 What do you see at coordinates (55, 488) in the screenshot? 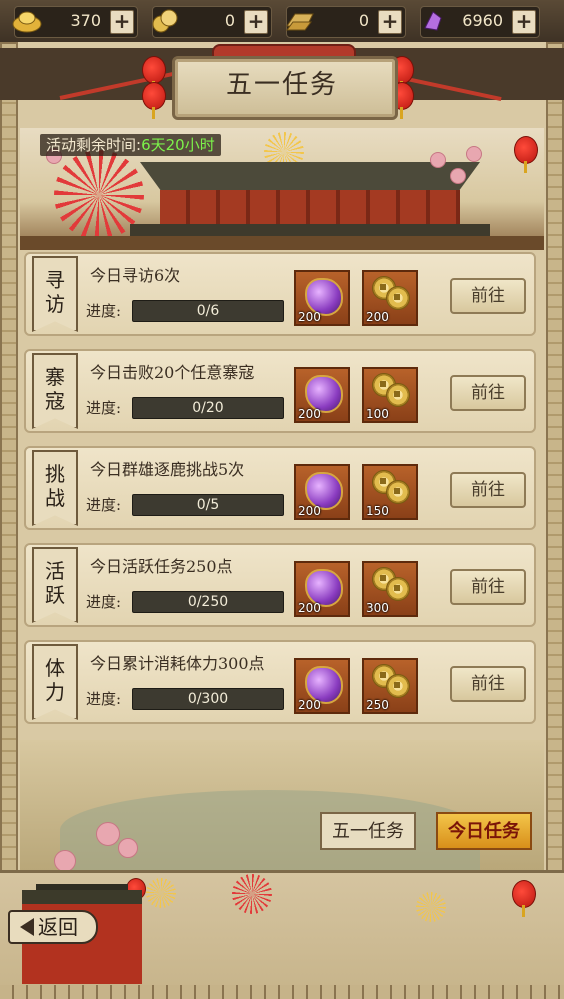
I see `task-tag: 挑战` at bounding box center [55, 488].